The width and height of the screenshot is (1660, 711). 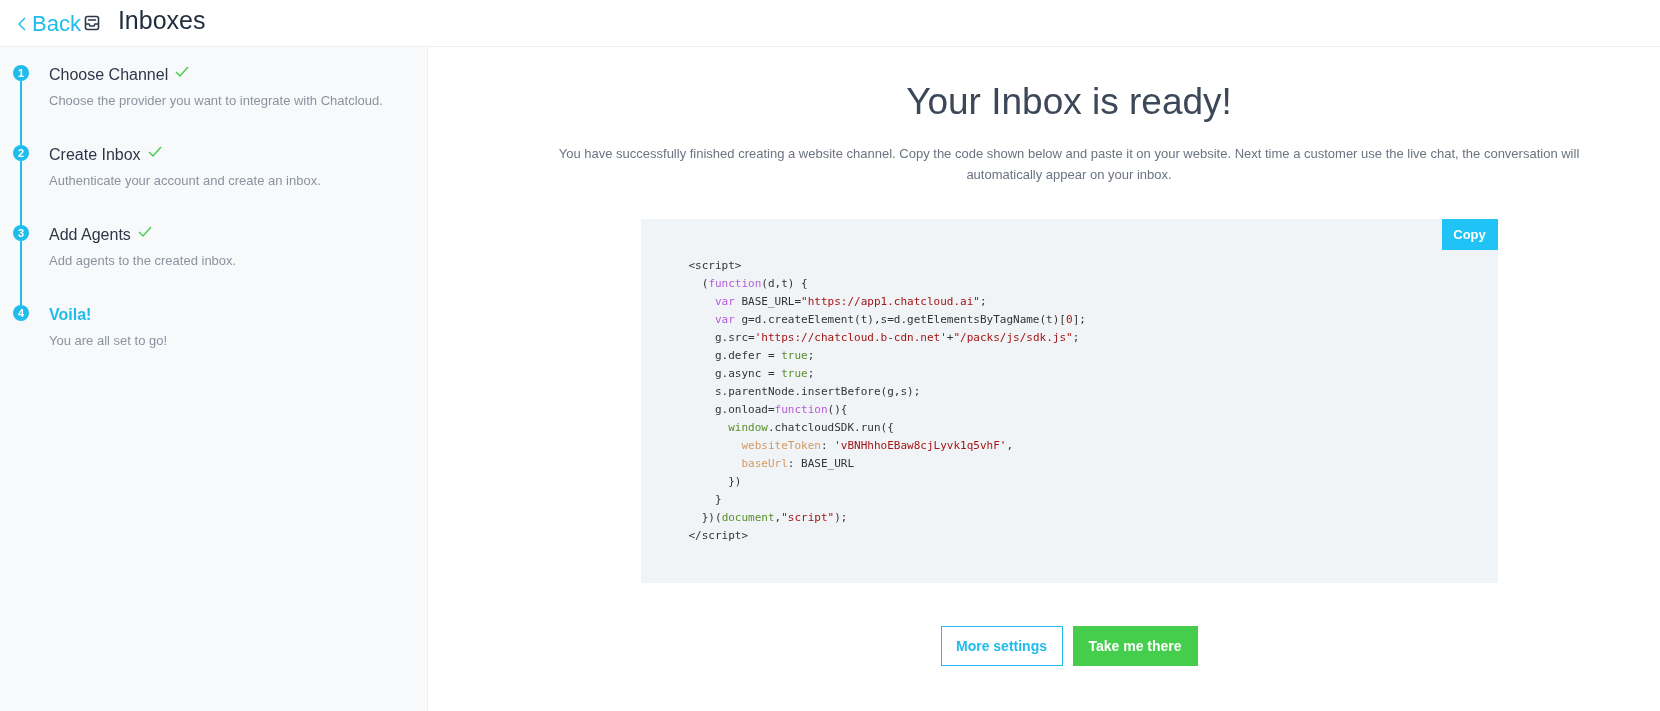 What do you see at coordinates (216, 100) in the screenshot?
I see `step-description: Choose the provider you want to integrate with Chatcloud.` at bounding box center [216, 100].